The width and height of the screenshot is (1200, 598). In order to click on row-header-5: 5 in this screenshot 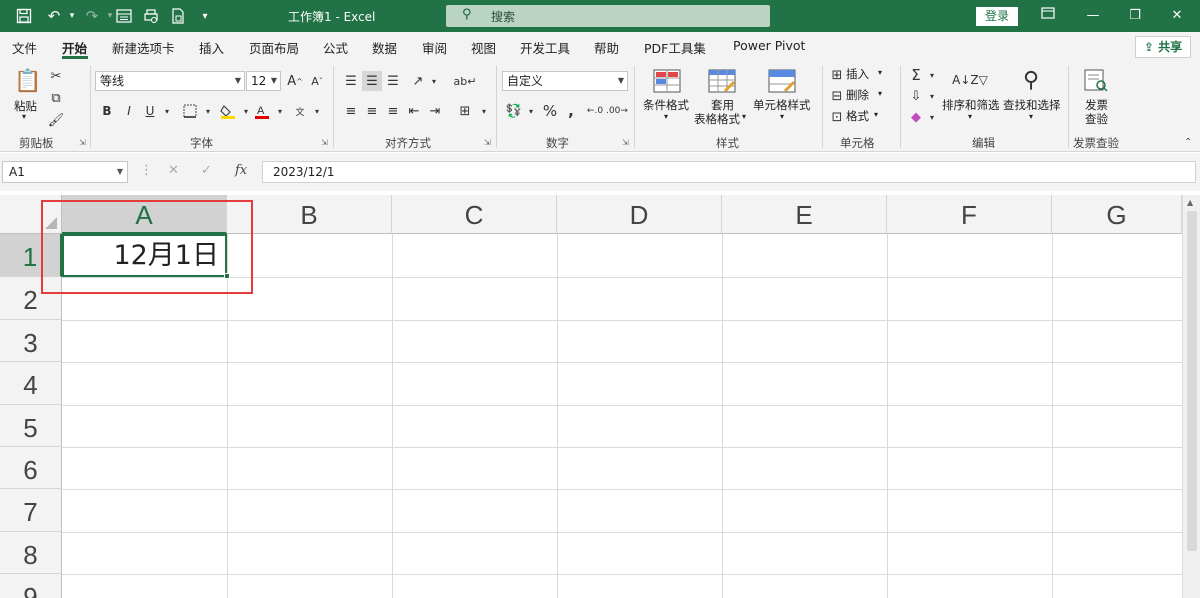, I will do `click(31, 426)`.